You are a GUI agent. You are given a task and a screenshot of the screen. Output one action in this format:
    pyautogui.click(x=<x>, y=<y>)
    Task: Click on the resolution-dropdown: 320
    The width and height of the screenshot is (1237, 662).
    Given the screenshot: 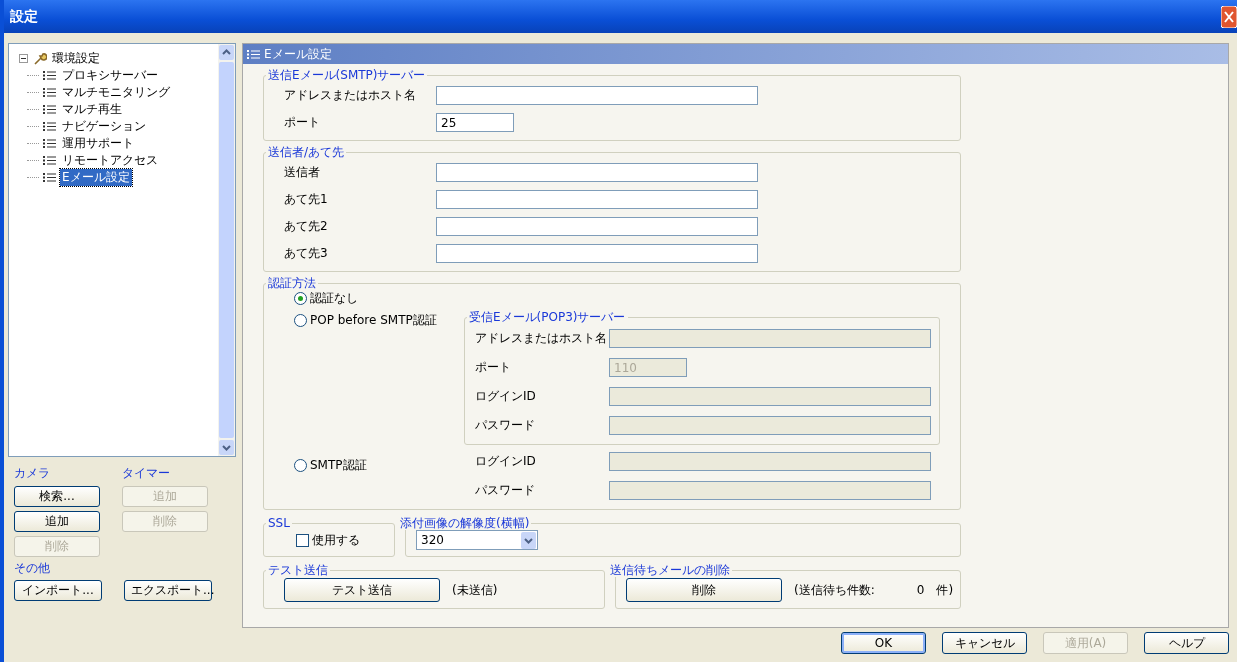 What is the action you would take?
    pyautogui.click(x=477, y=540)
    